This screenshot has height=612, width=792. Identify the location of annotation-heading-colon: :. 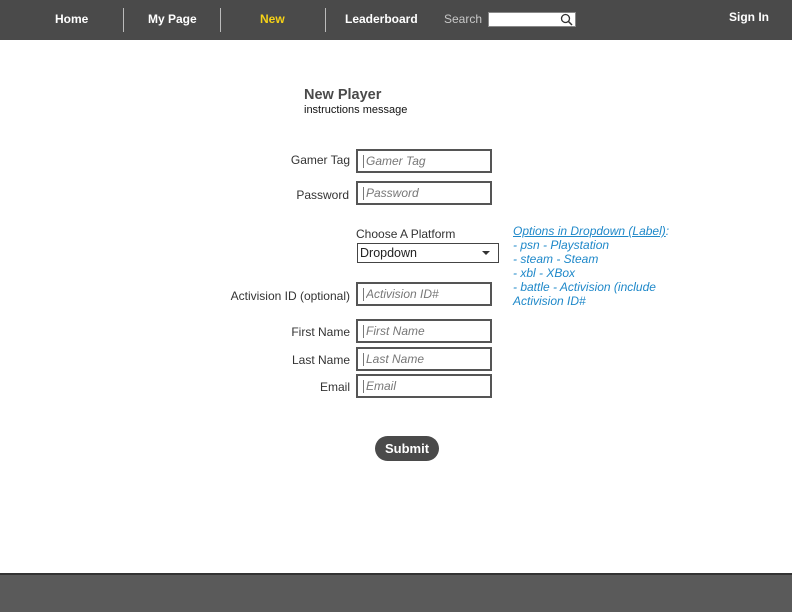
(667, 231).